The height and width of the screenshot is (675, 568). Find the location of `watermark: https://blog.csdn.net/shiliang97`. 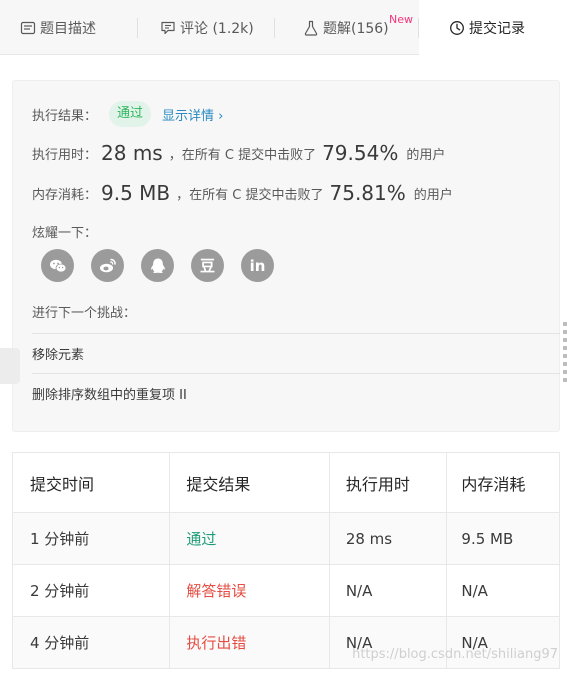

watermark: https://blog.csdn.net/shiliang97 is located at coordinates (455, 654).